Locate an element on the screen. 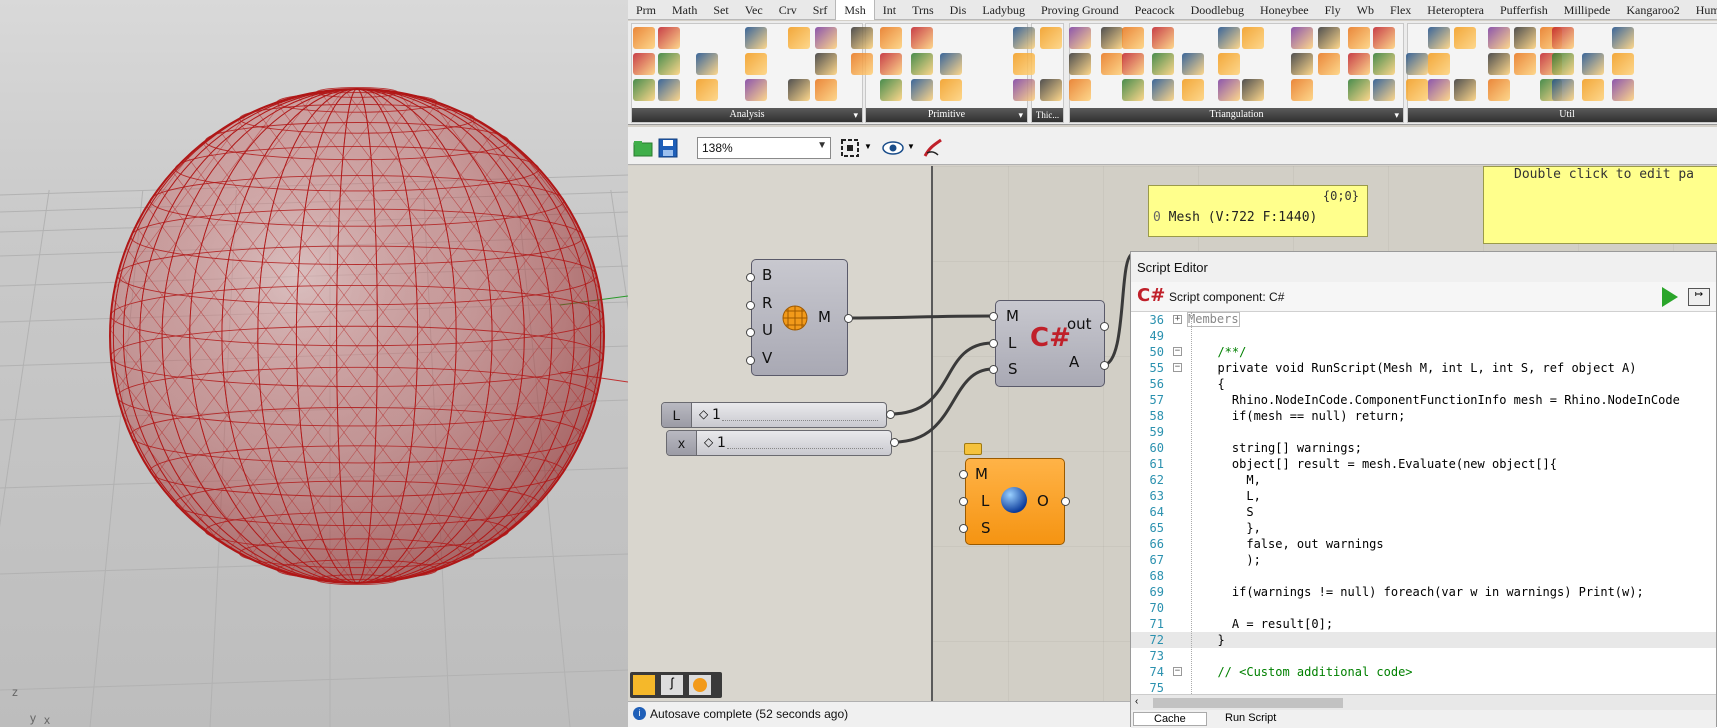  tab-set: Set is located at coordinates (720, 9).